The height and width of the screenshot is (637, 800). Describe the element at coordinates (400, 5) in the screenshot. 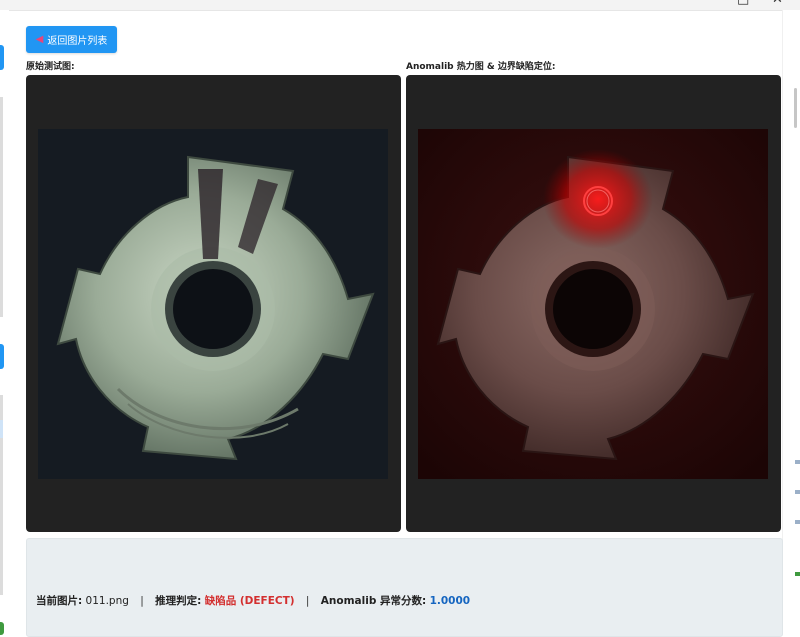

I see `window-titlebar: □ ✕` at that location.